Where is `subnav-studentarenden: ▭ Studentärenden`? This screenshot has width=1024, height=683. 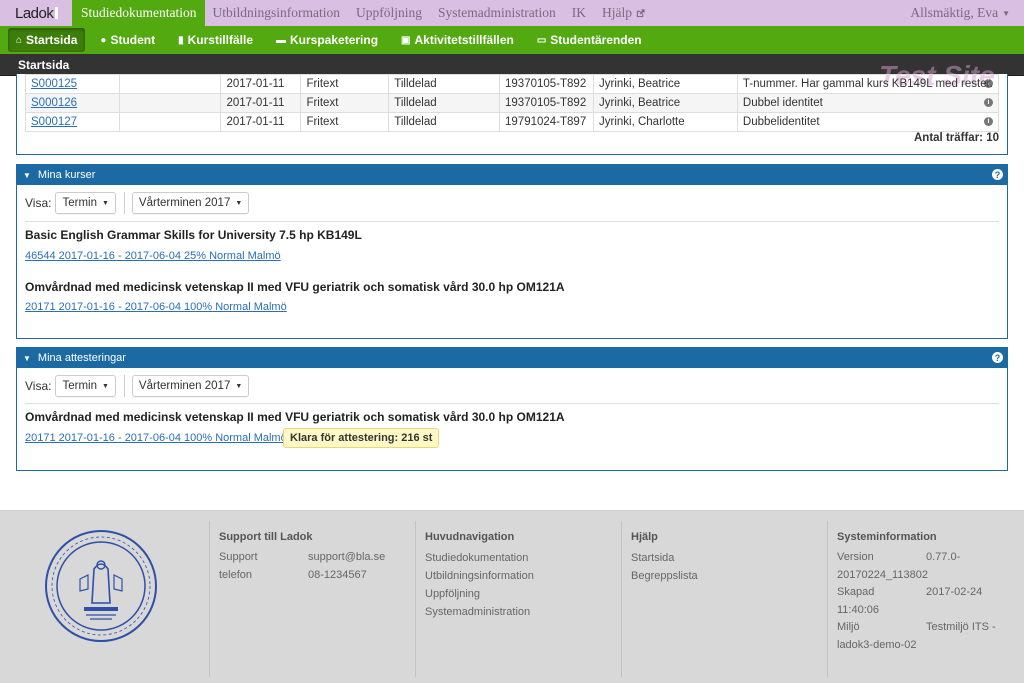 subnav-studentarenden: ▭ Studentärenden is located at coordinates (589, 40).